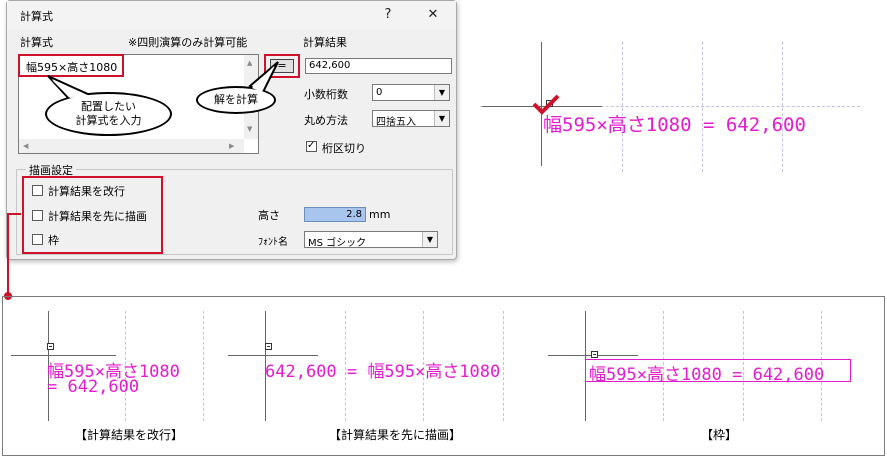 This screenshot has width=887, height=458. What do you see at coordinates (129, 435) in the screenshot?
I see `example-newline-caption: 【計算結果を改行】` at bounding box center [129, 435].